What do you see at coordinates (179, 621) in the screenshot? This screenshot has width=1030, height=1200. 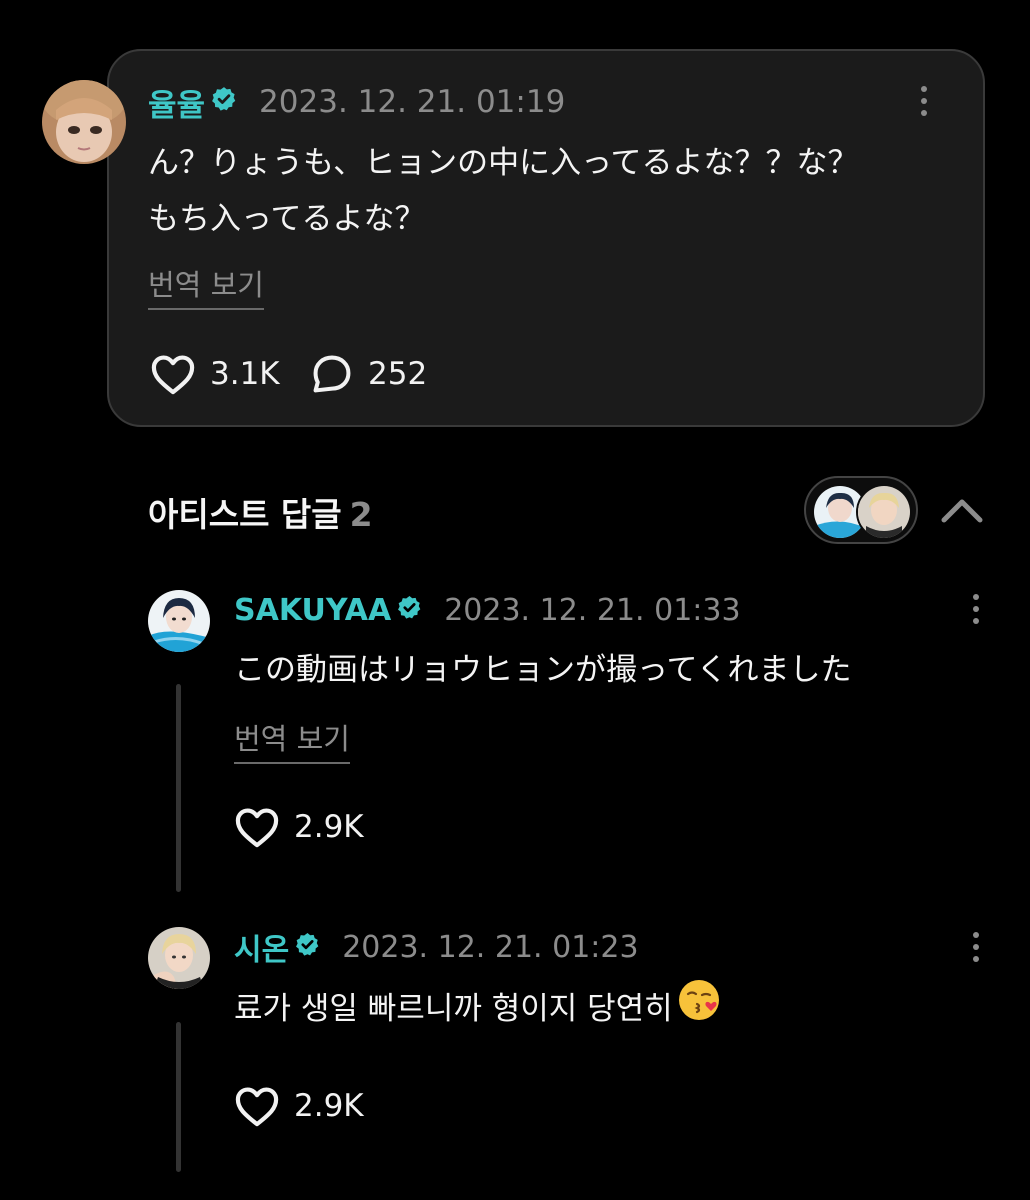 I see `reply-avatar-sakuyaa` at bounding box center [179, 621].